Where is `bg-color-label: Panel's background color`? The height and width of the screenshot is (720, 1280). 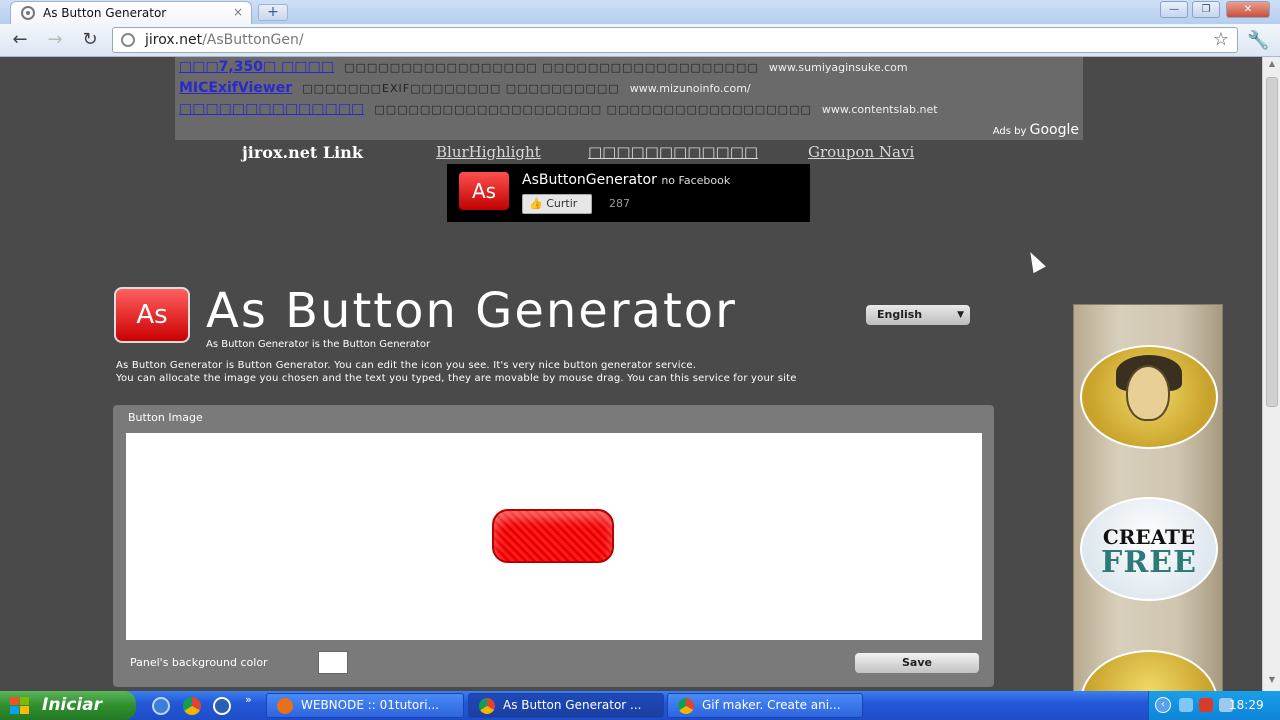 bg-color-label: Panel's background color is located at coordinates (199, 662).